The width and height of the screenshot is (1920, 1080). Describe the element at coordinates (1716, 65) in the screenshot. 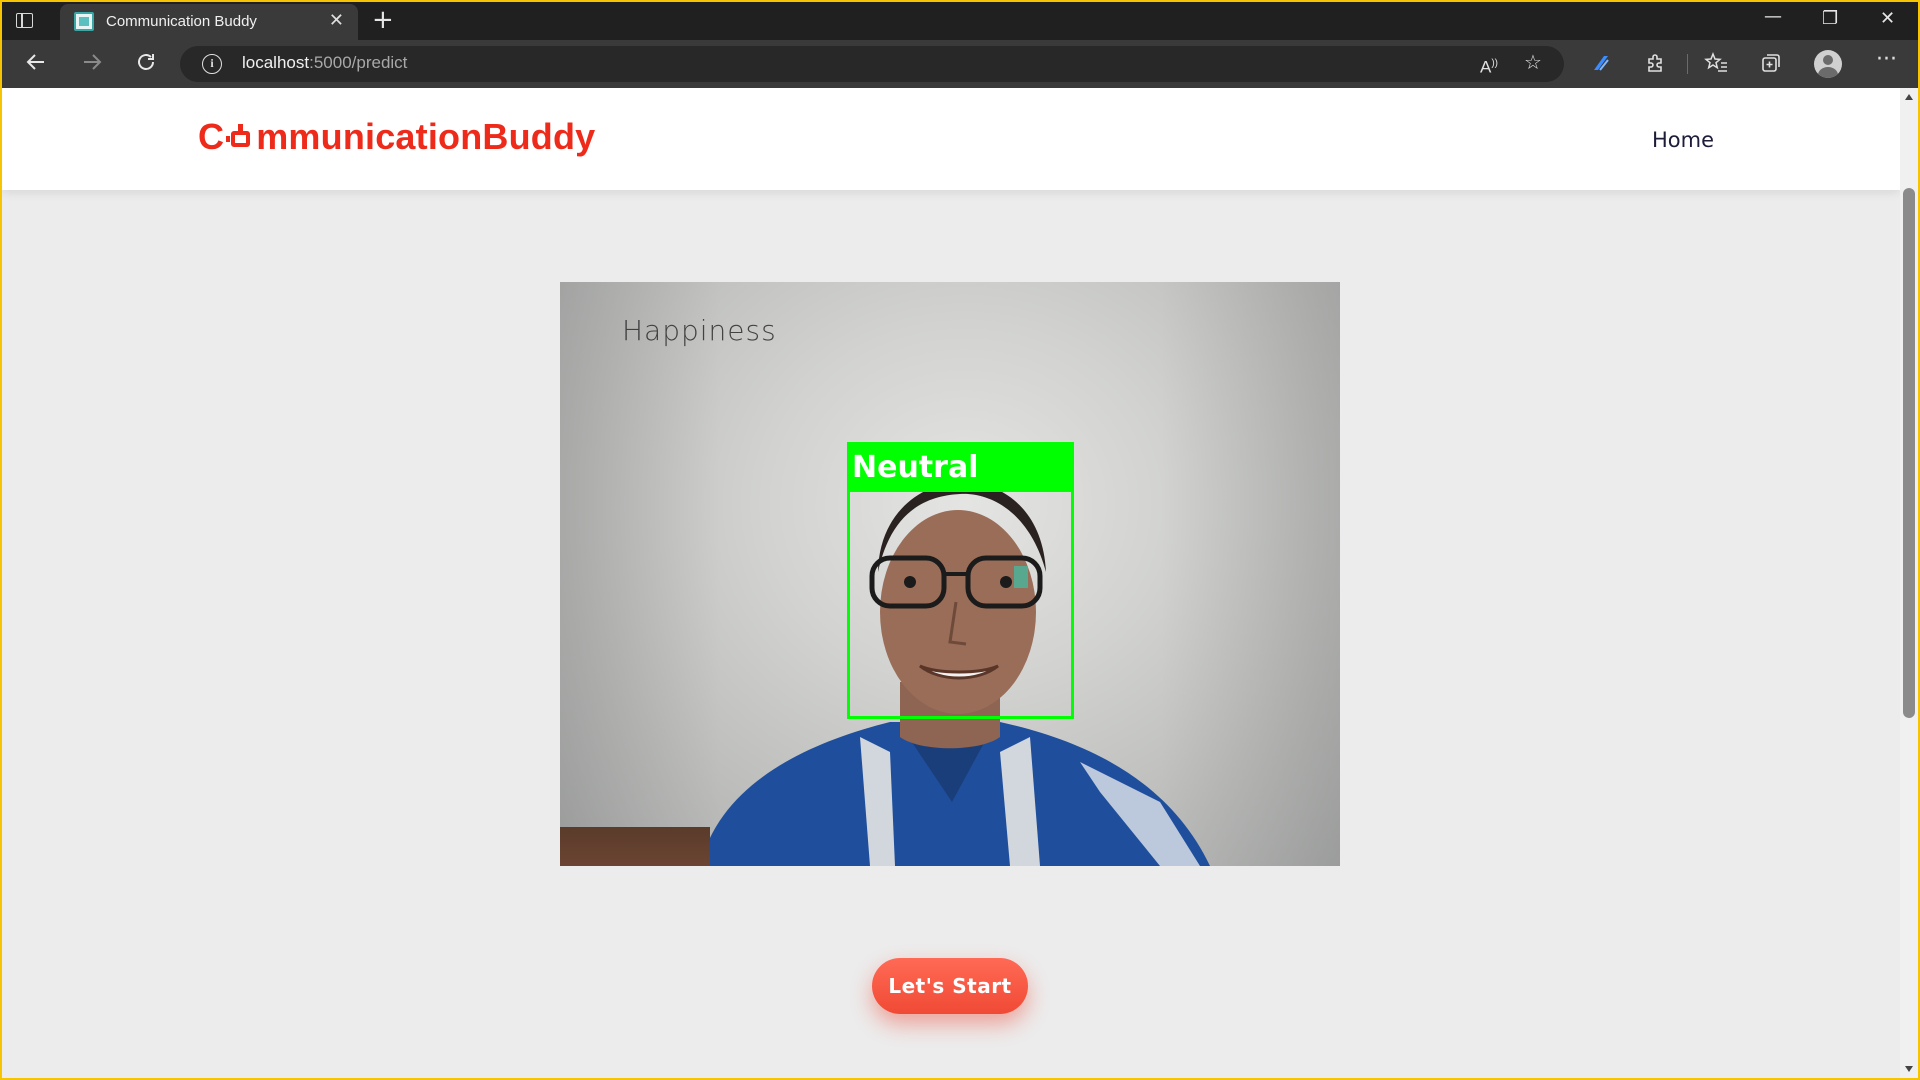

I see `favorites-icon` at that location.